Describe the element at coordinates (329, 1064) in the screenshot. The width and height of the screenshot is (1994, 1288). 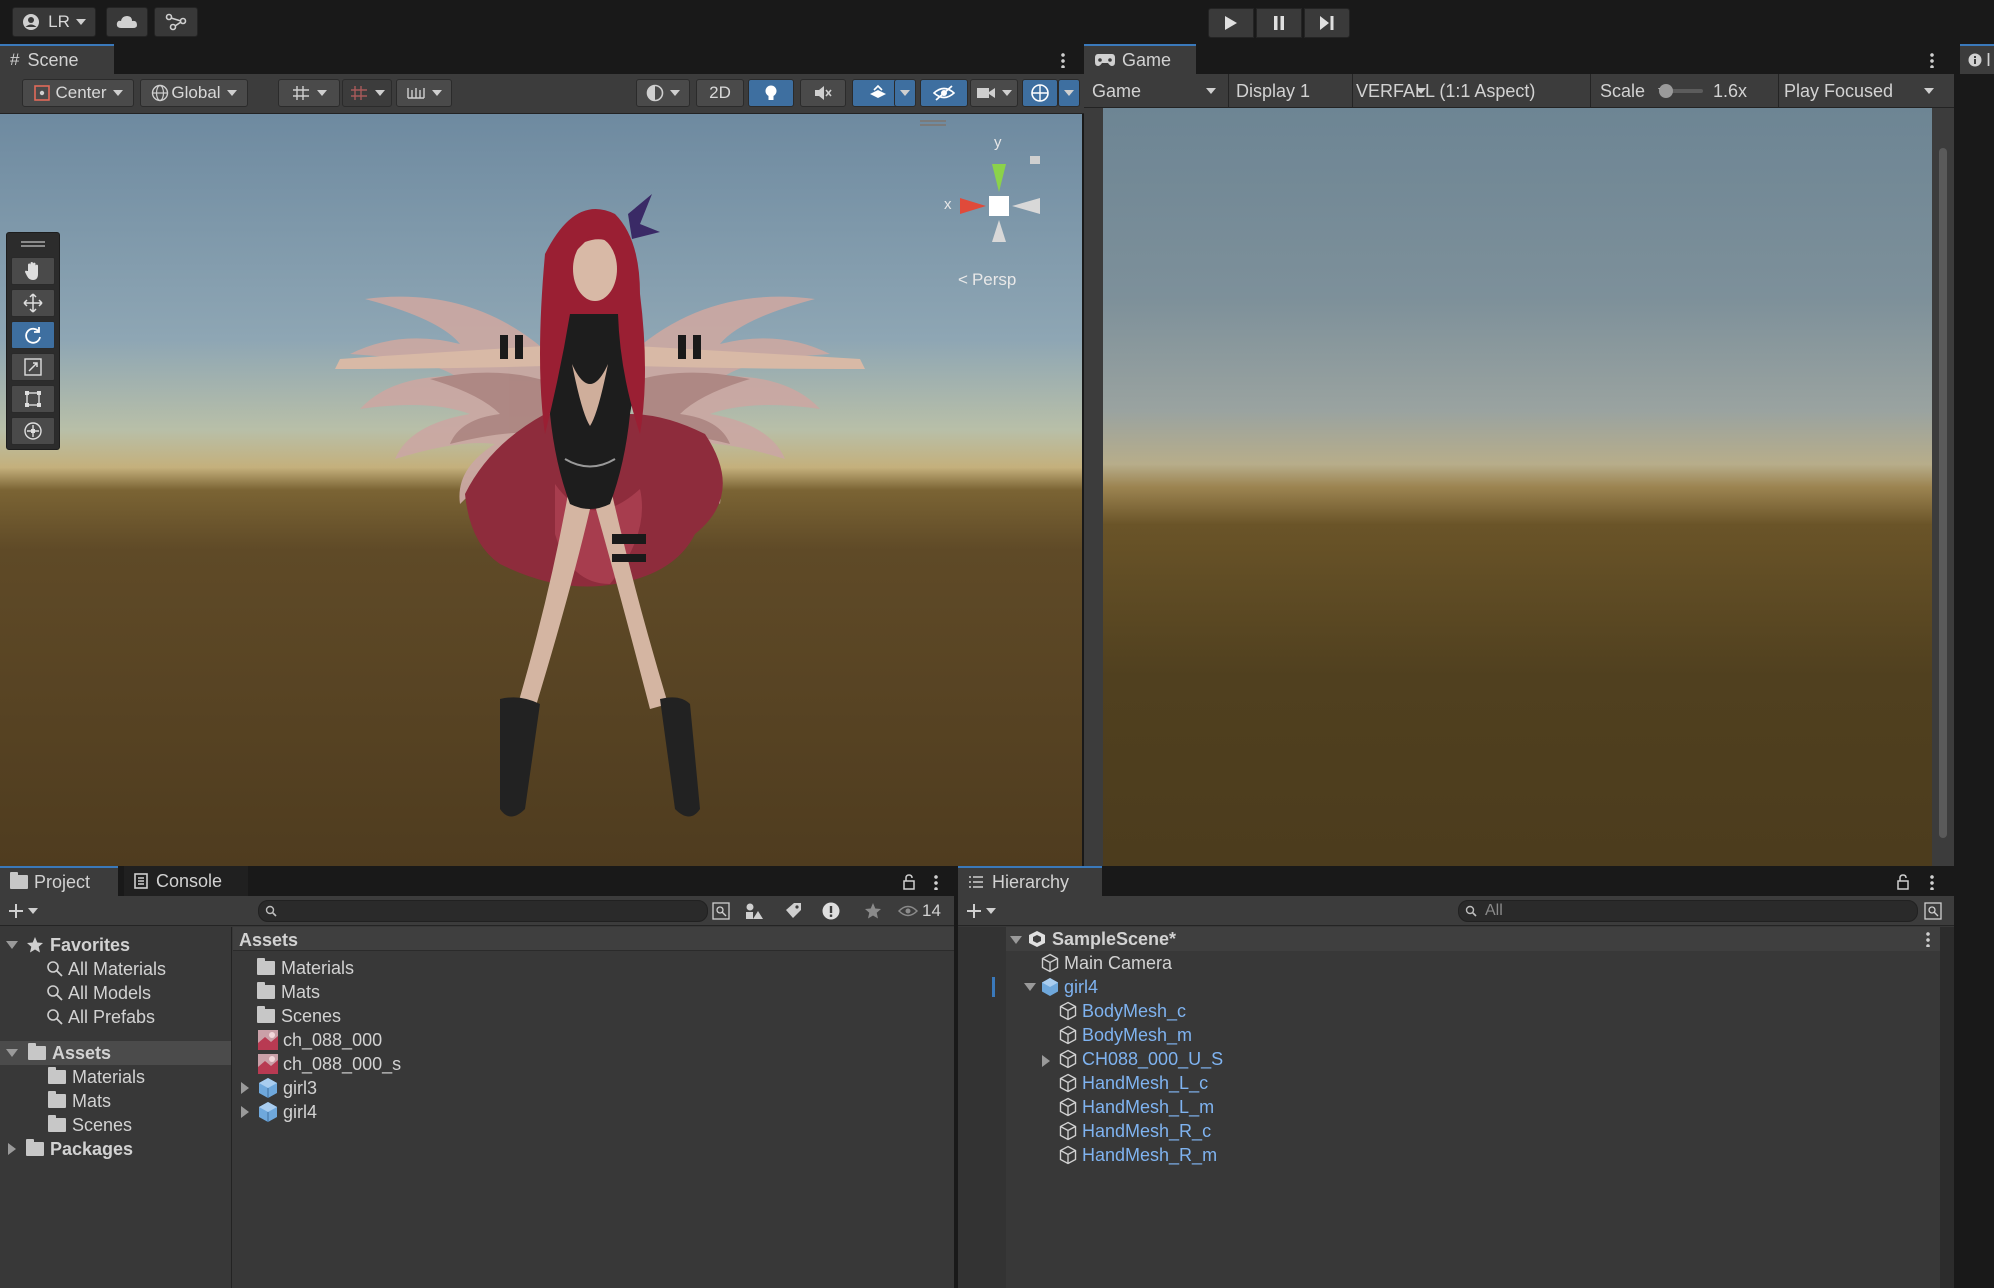
I see `asset-item: ch_088_000_s` at that location.